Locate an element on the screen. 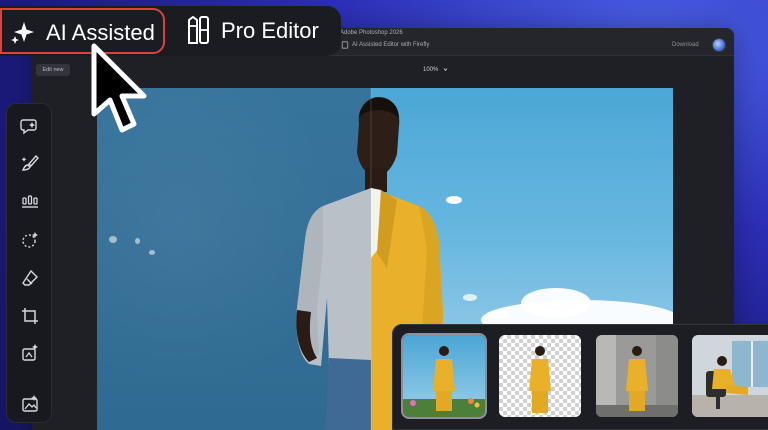  zoom-dropdown: 100% is located at coordinates (435, 70).